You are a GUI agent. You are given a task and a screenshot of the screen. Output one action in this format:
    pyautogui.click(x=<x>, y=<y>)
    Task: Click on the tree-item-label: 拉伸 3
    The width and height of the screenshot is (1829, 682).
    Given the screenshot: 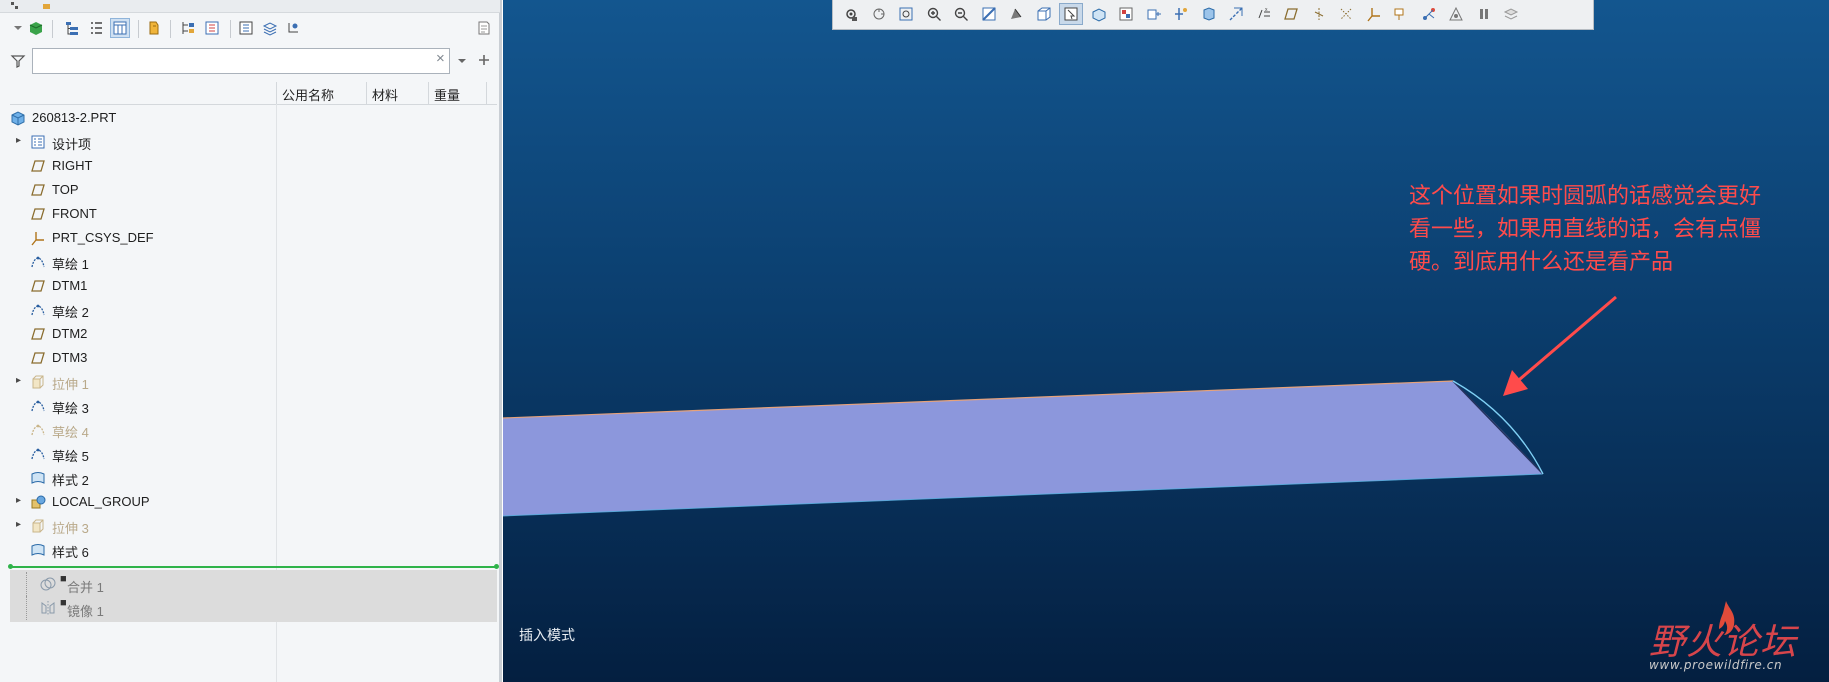 What is the action you would take?
    pyautogui.click(x=70, y=528)
    